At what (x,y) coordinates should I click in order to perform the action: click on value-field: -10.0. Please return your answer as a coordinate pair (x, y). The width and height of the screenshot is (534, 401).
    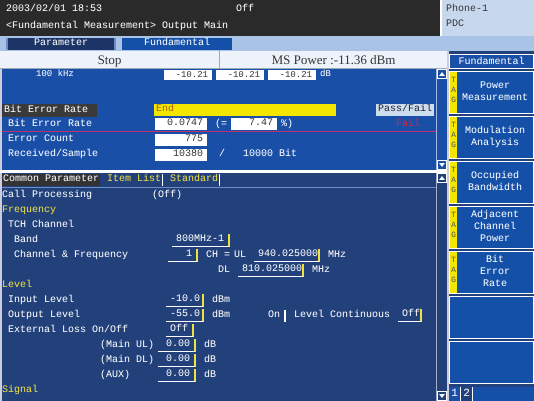
    Looking at the image, I should click on (185, 300).